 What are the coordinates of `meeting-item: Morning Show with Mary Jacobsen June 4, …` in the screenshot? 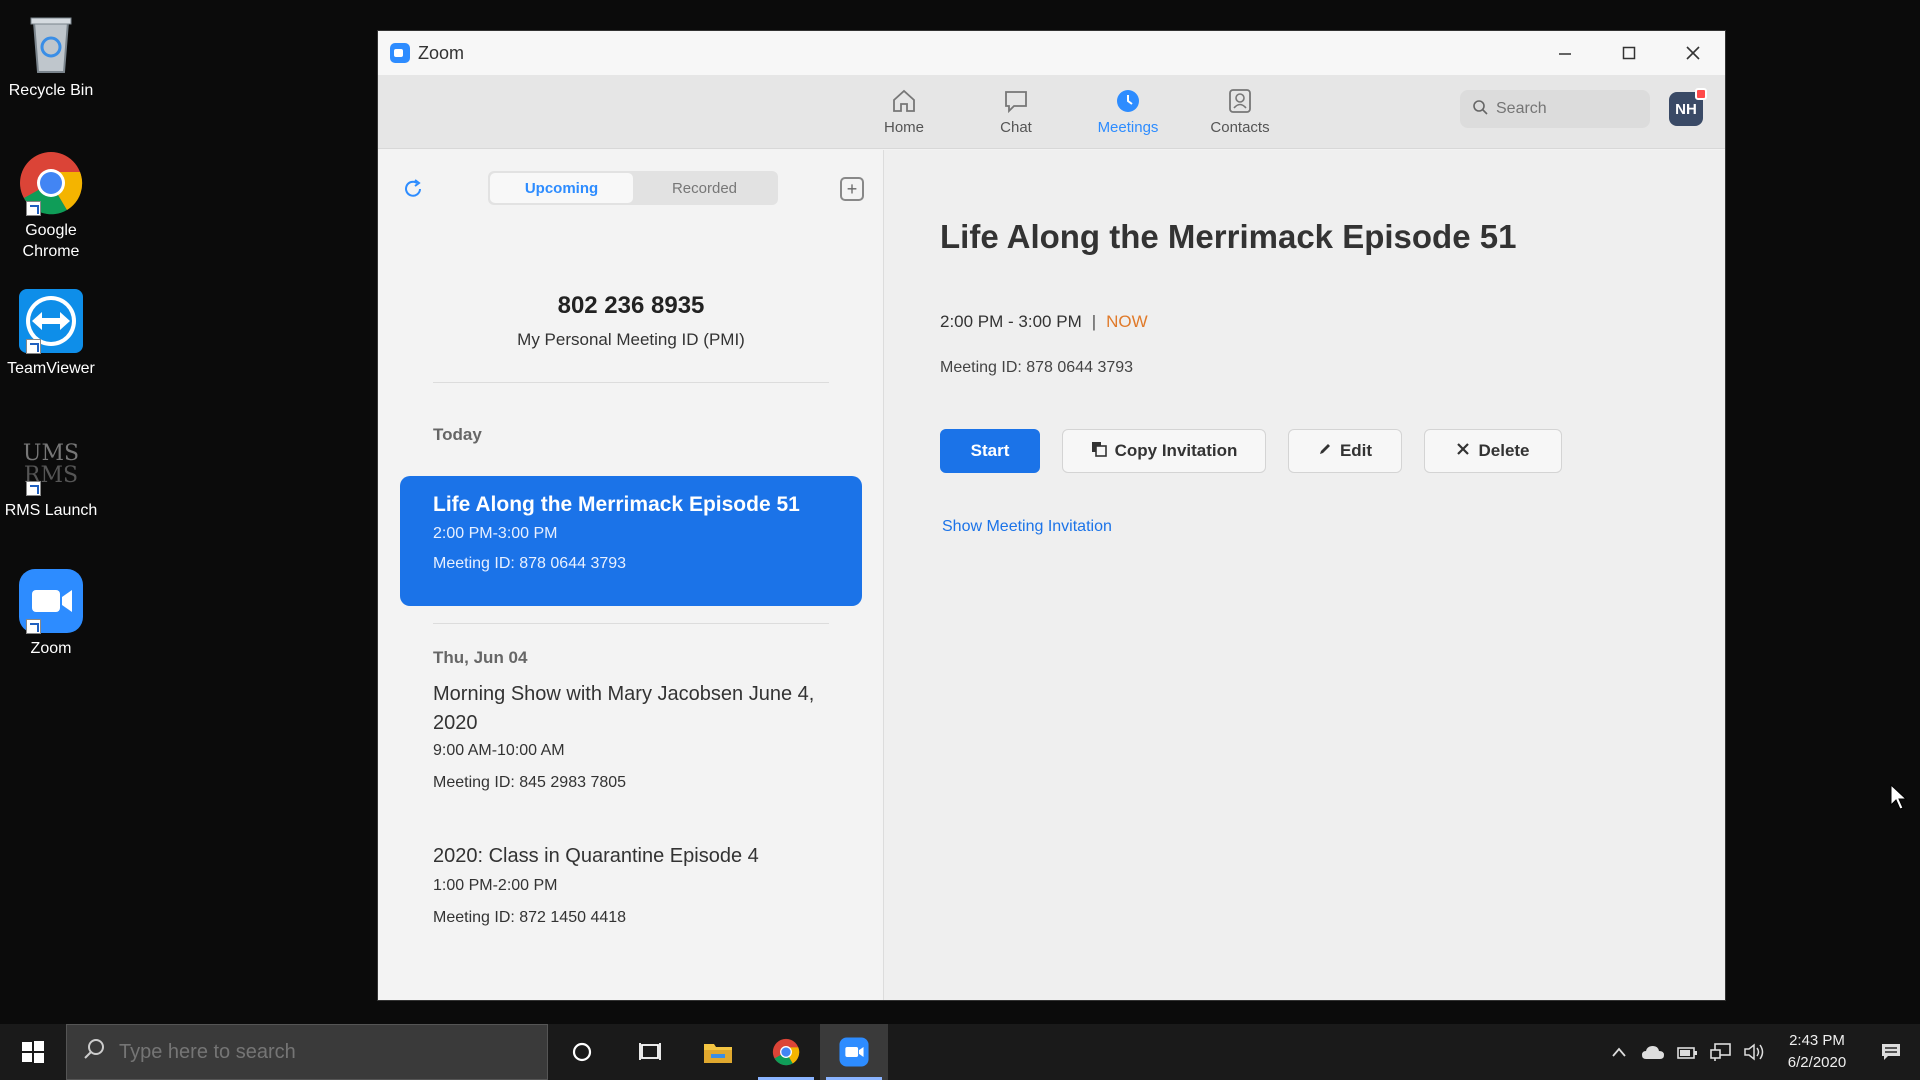 It's located at (620, 736).